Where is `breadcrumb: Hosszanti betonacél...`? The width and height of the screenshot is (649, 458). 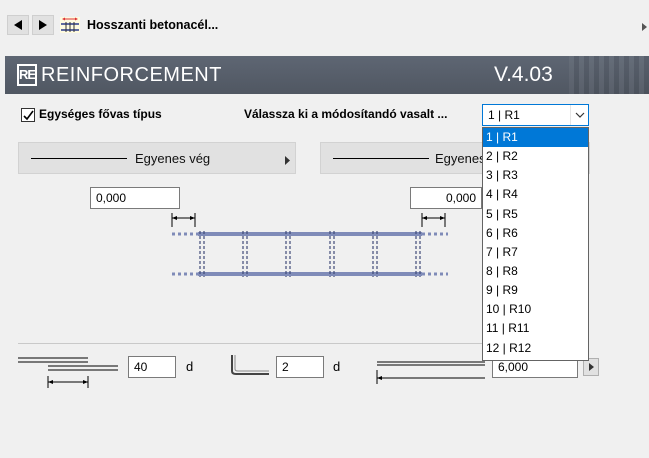 breadcrumb: Hosszanti betonacél... is located at coordinates (138, 25).